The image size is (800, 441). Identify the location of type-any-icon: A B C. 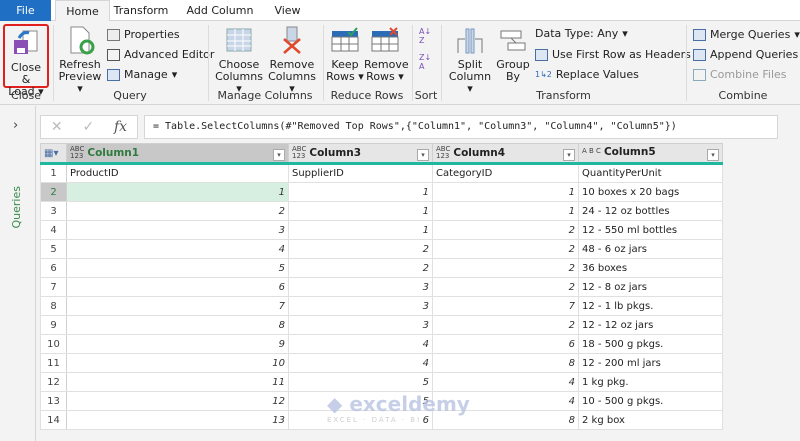
(591, 151).